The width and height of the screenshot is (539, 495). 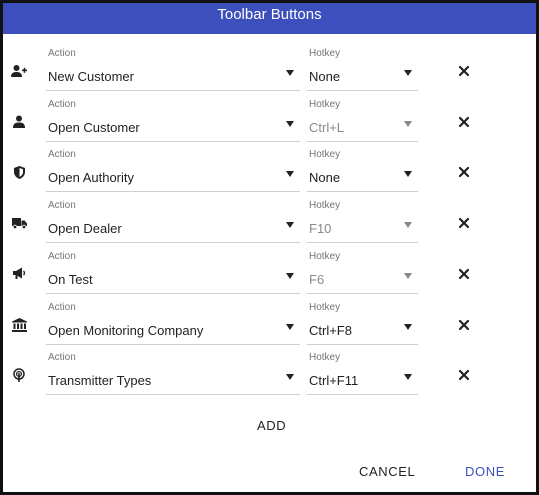 I want to click on toolbar-button-row: Action Transmitter Types Hotkey Ctrl+F11, so click(x=269, y=375).